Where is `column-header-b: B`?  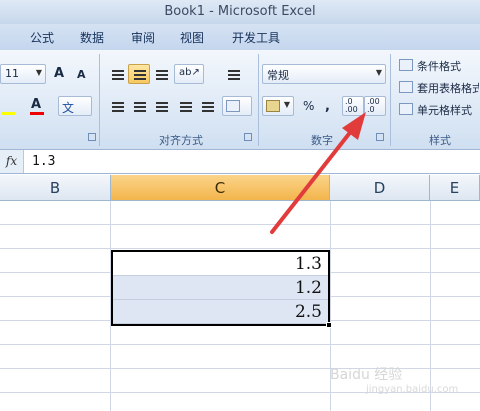
column-header-b: B is located at coordinates (55, 188).